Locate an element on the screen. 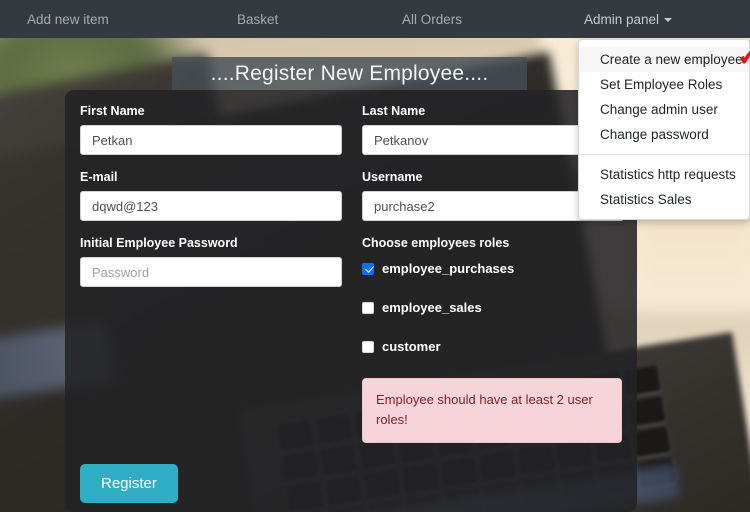 Image resolution: width=750 pixels, height=512 pixels. keyboard-key is located at coordinates (652, 442).